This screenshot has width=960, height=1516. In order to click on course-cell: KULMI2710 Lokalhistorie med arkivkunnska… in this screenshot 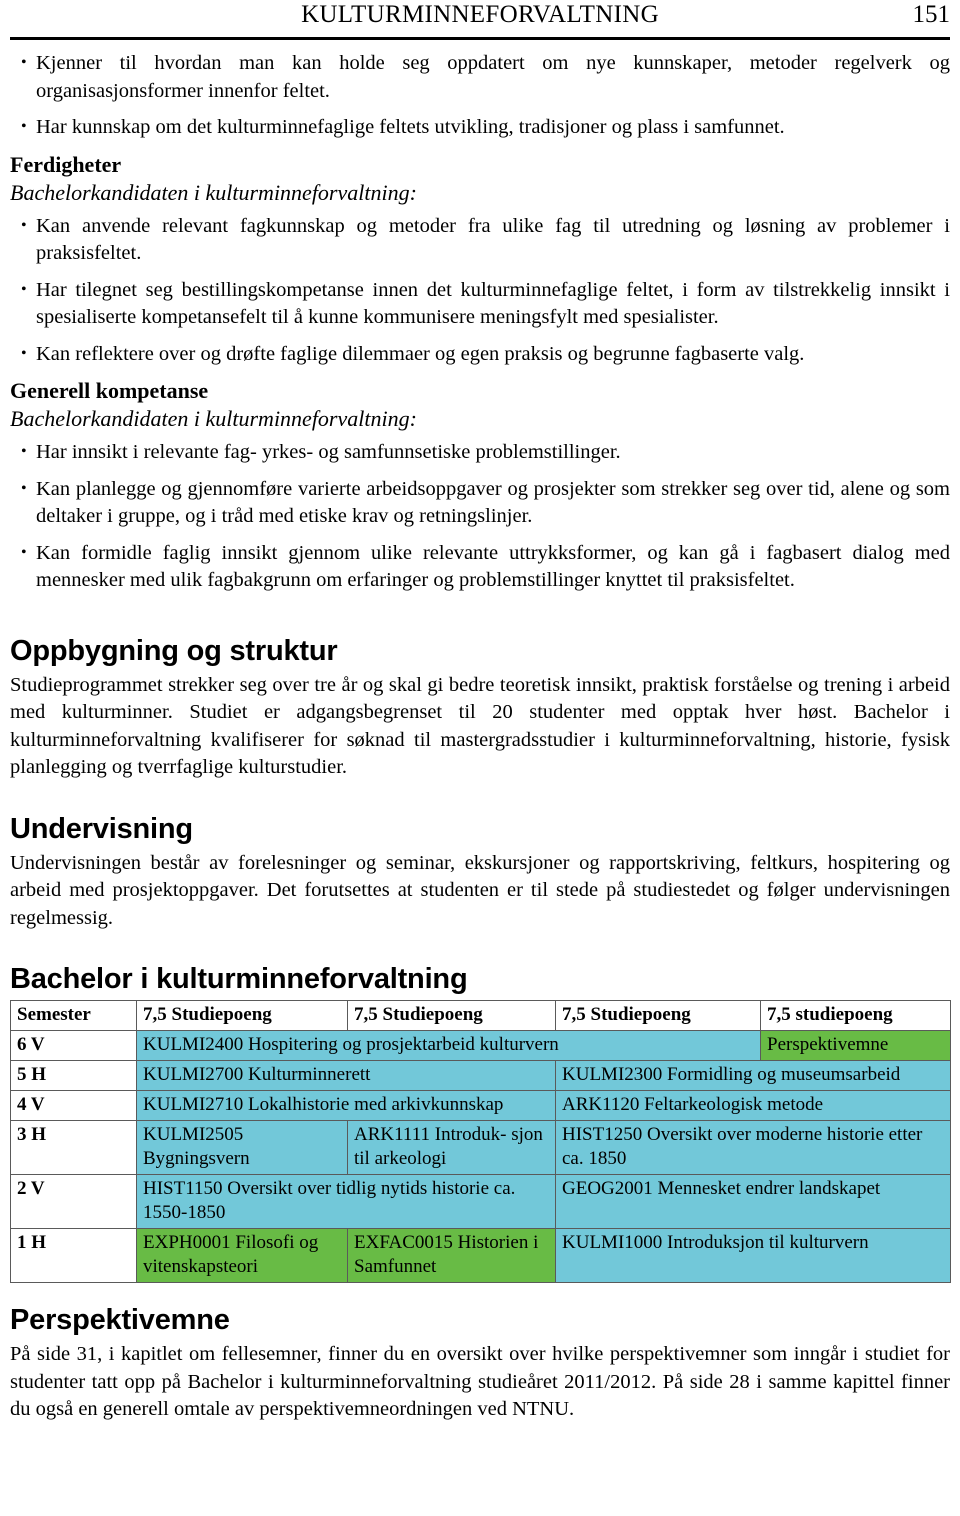, I will do `click(346, 1105)`.